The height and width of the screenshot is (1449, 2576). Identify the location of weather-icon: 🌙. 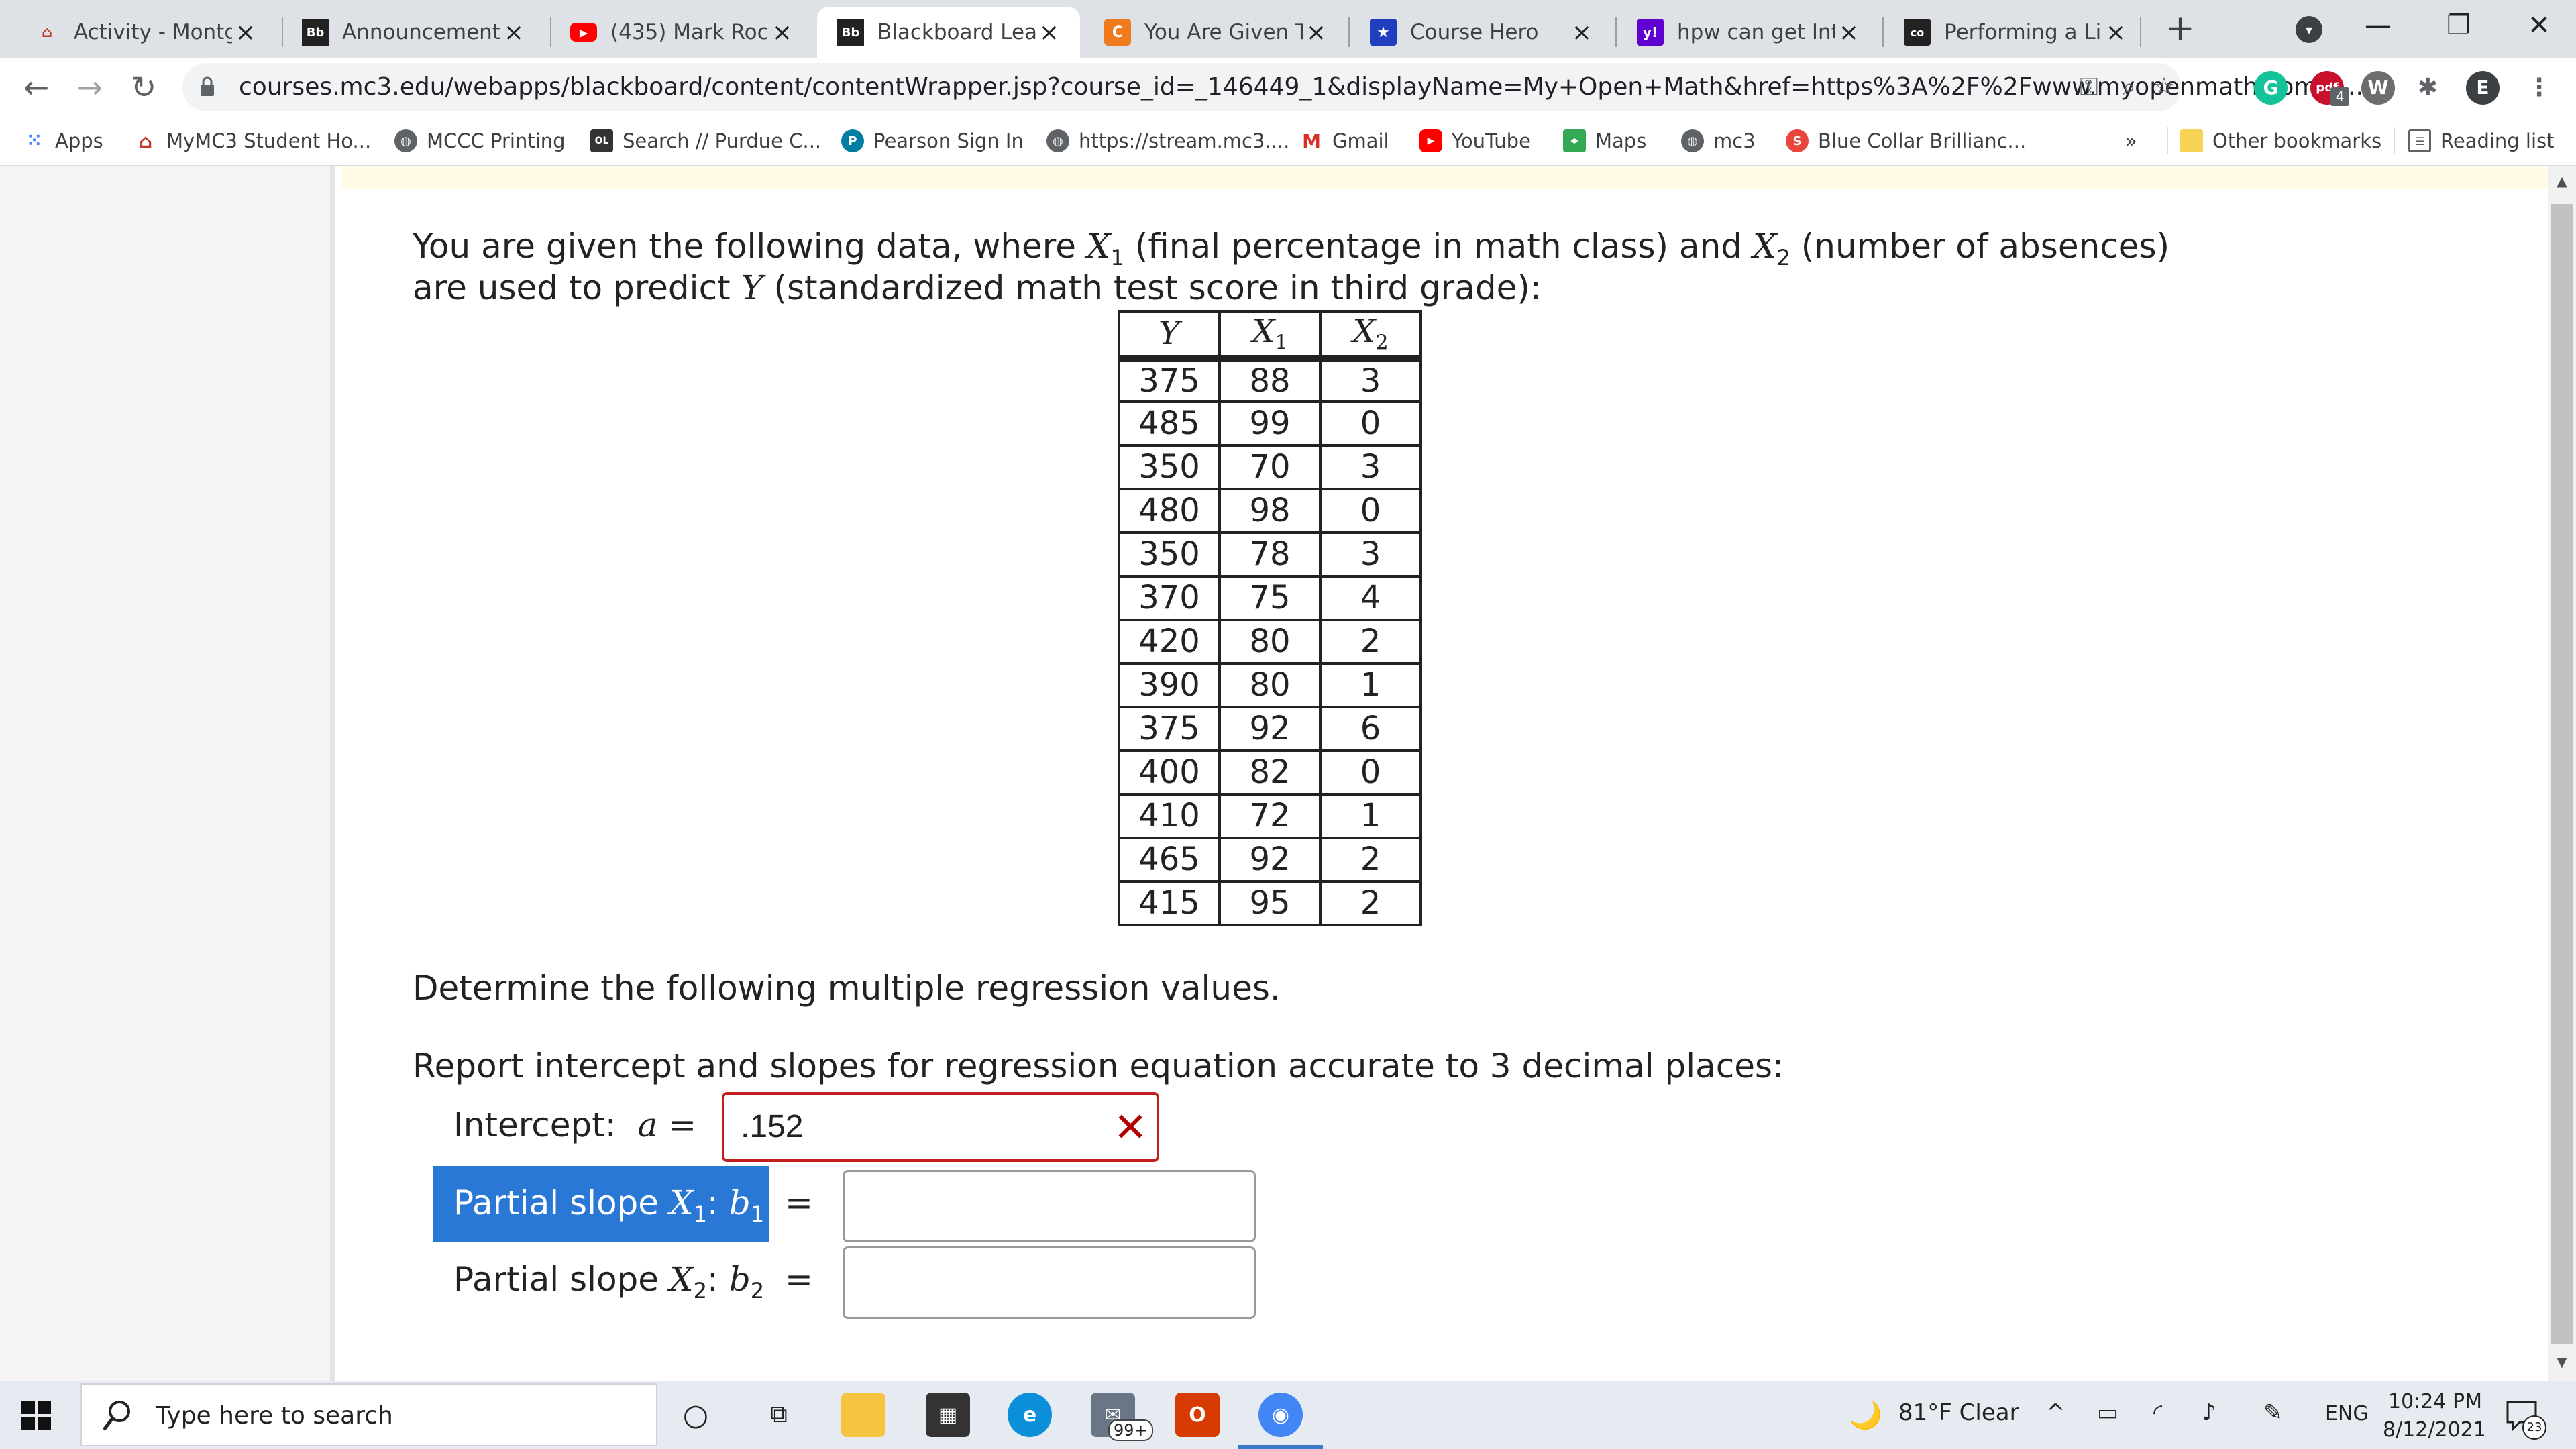
(1865, 1415).